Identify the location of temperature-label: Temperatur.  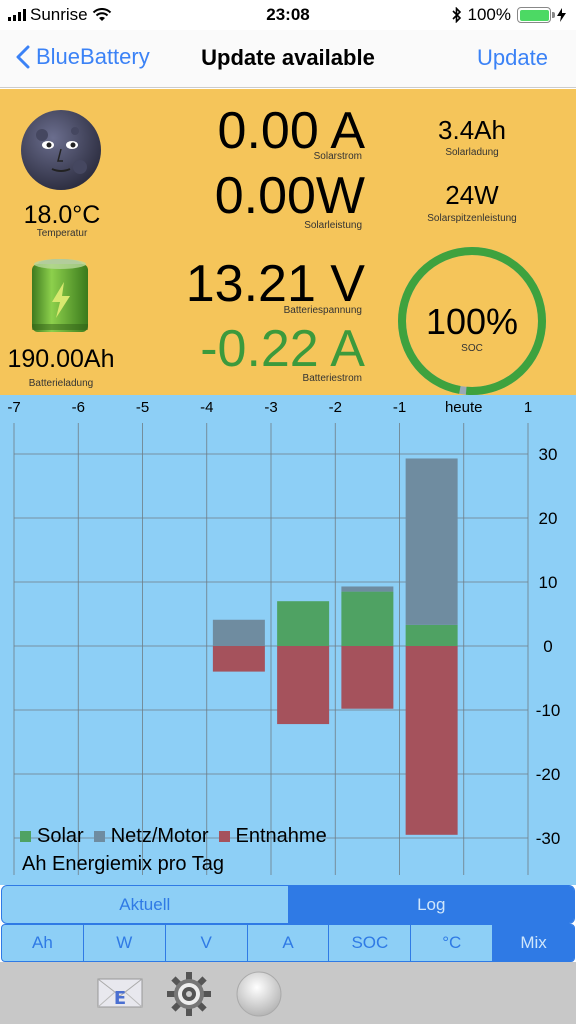
(62, 233).